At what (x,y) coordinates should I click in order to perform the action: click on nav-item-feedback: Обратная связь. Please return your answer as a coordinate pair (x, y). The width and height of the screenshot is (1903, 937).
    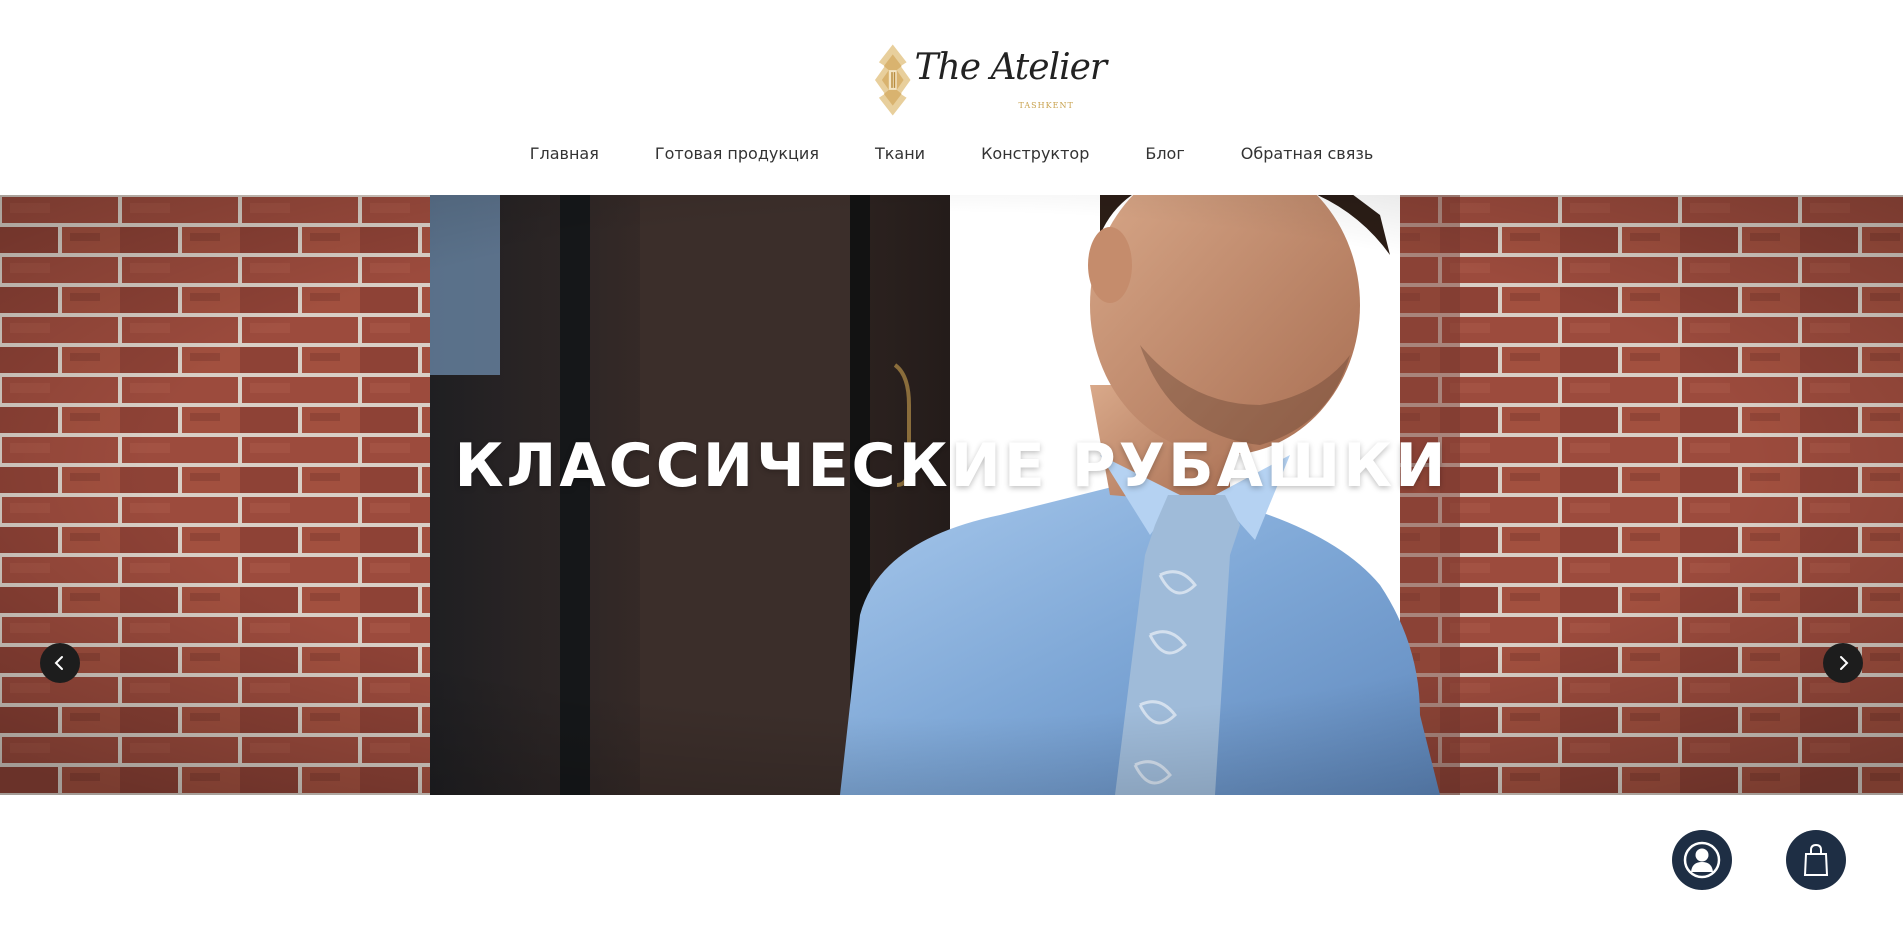
    Looking at the image, I should click on (1307, 154).